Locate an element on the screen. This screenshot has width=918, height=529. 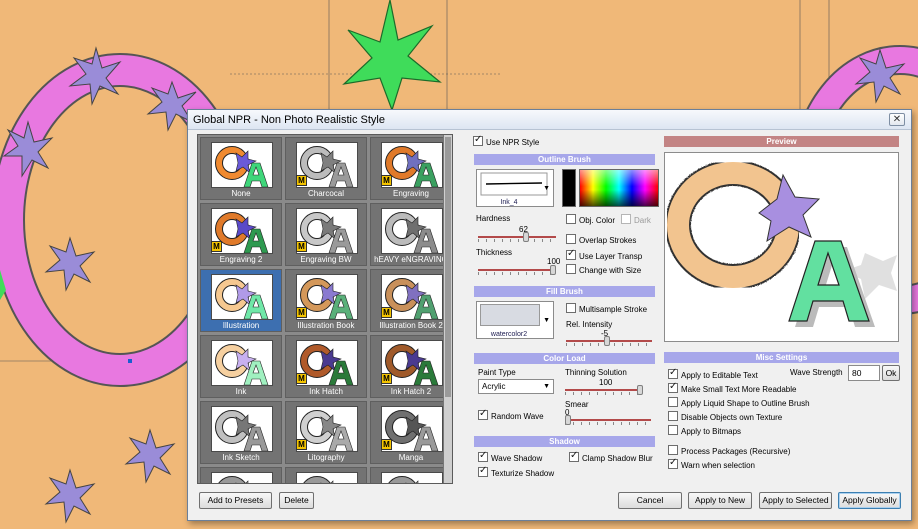
texturize-shadow-checkbox: Texturize Shadow is located at coordinates (516, 471).